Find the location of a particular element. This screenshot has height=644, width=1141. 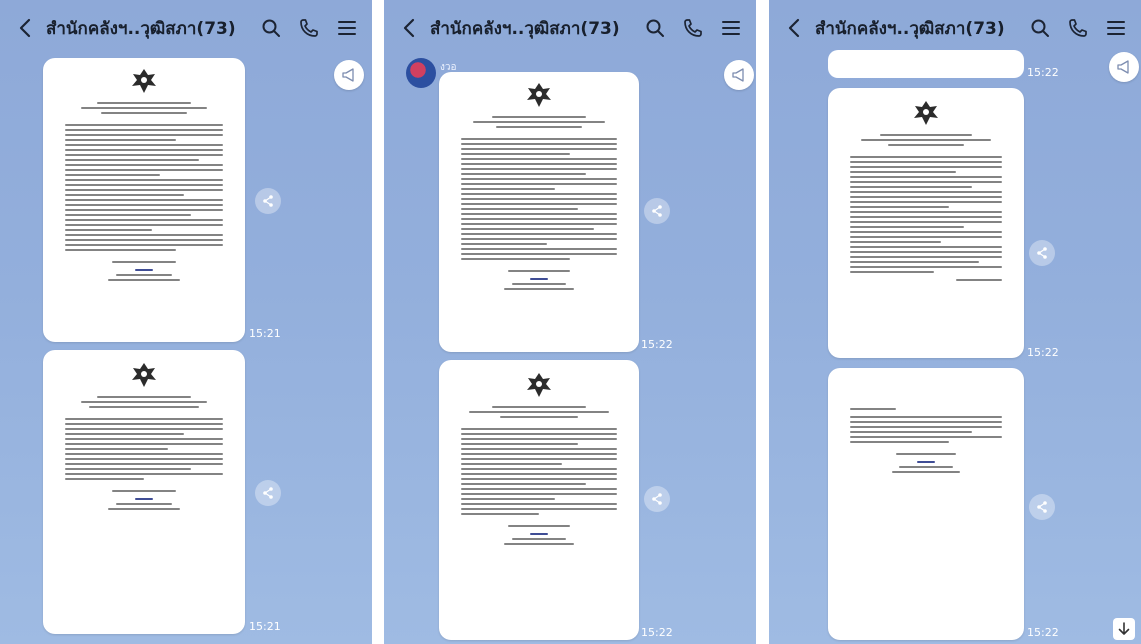

scroll-to-bottom-button is located at coordinates (1124, 629).